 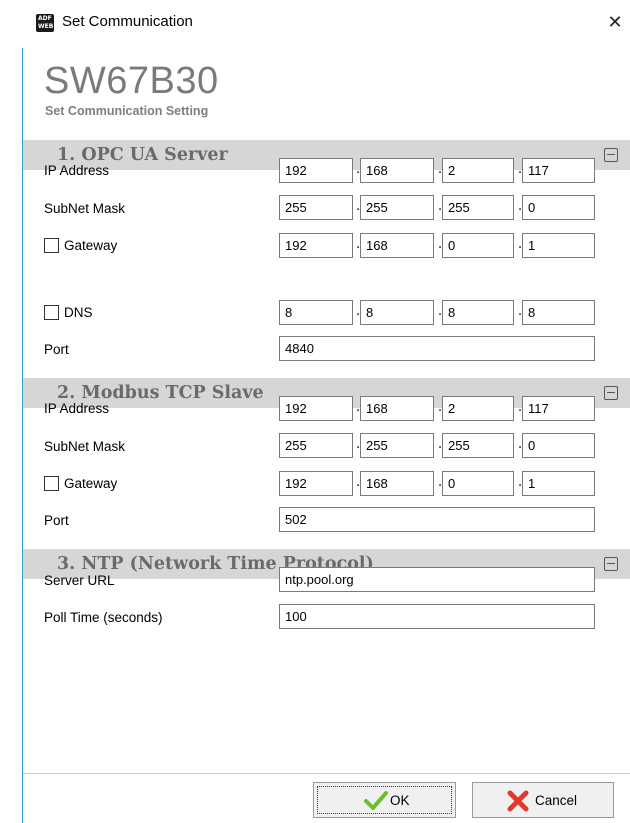 I want to click on modbus-gateway-octet-3: 0, so click(x=478, y=483).